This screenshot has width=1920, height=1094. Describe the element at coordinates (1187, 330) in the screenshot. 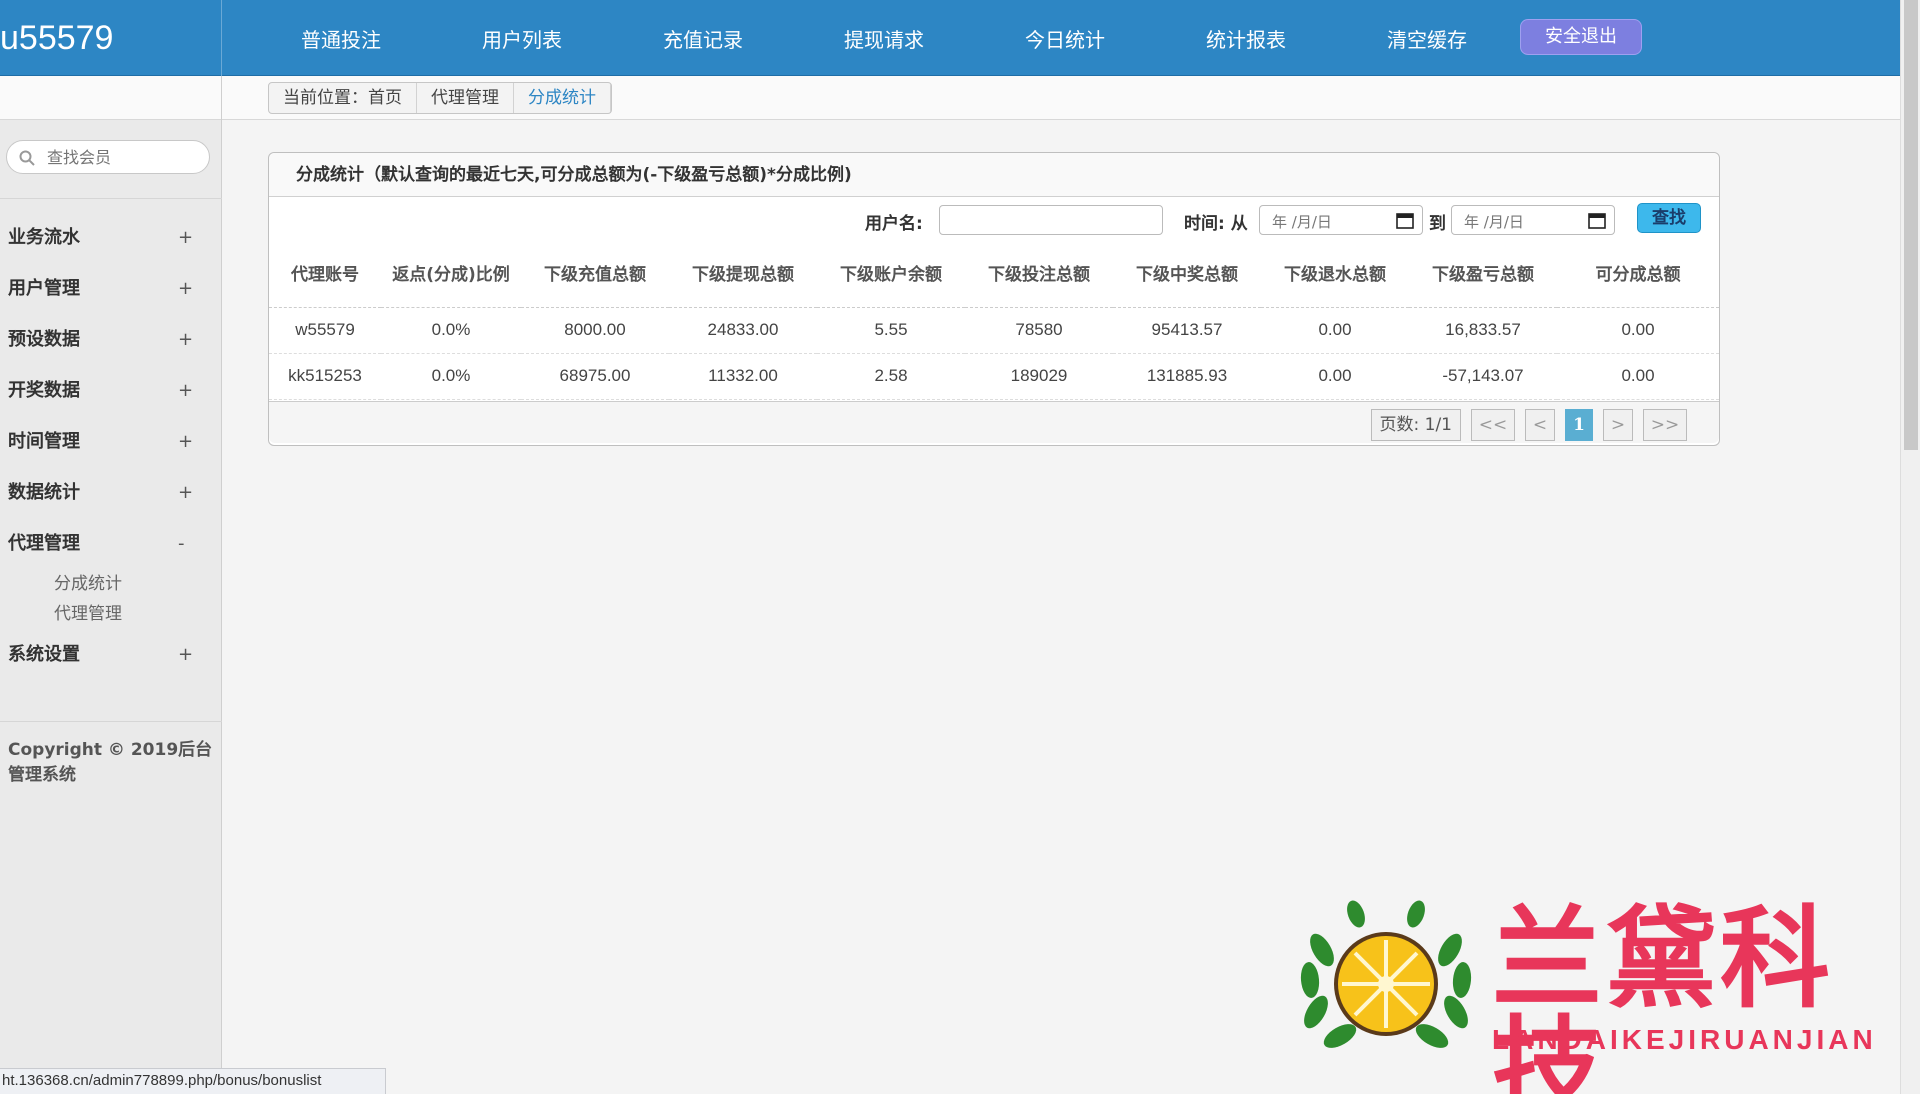

I see `cell-sub-winnings: 95413.57` at that location.